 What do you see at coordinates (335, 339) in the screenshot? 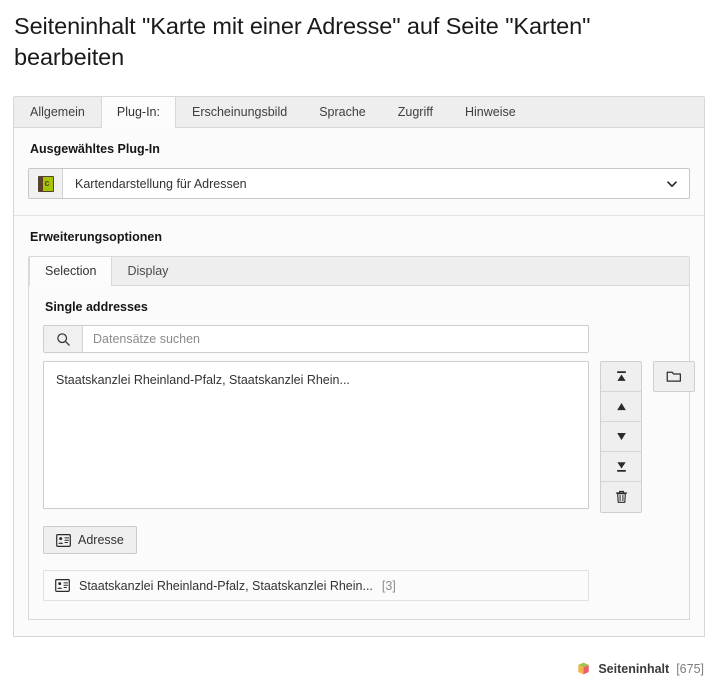
I see `search-input` at bounding box center [335, 339].